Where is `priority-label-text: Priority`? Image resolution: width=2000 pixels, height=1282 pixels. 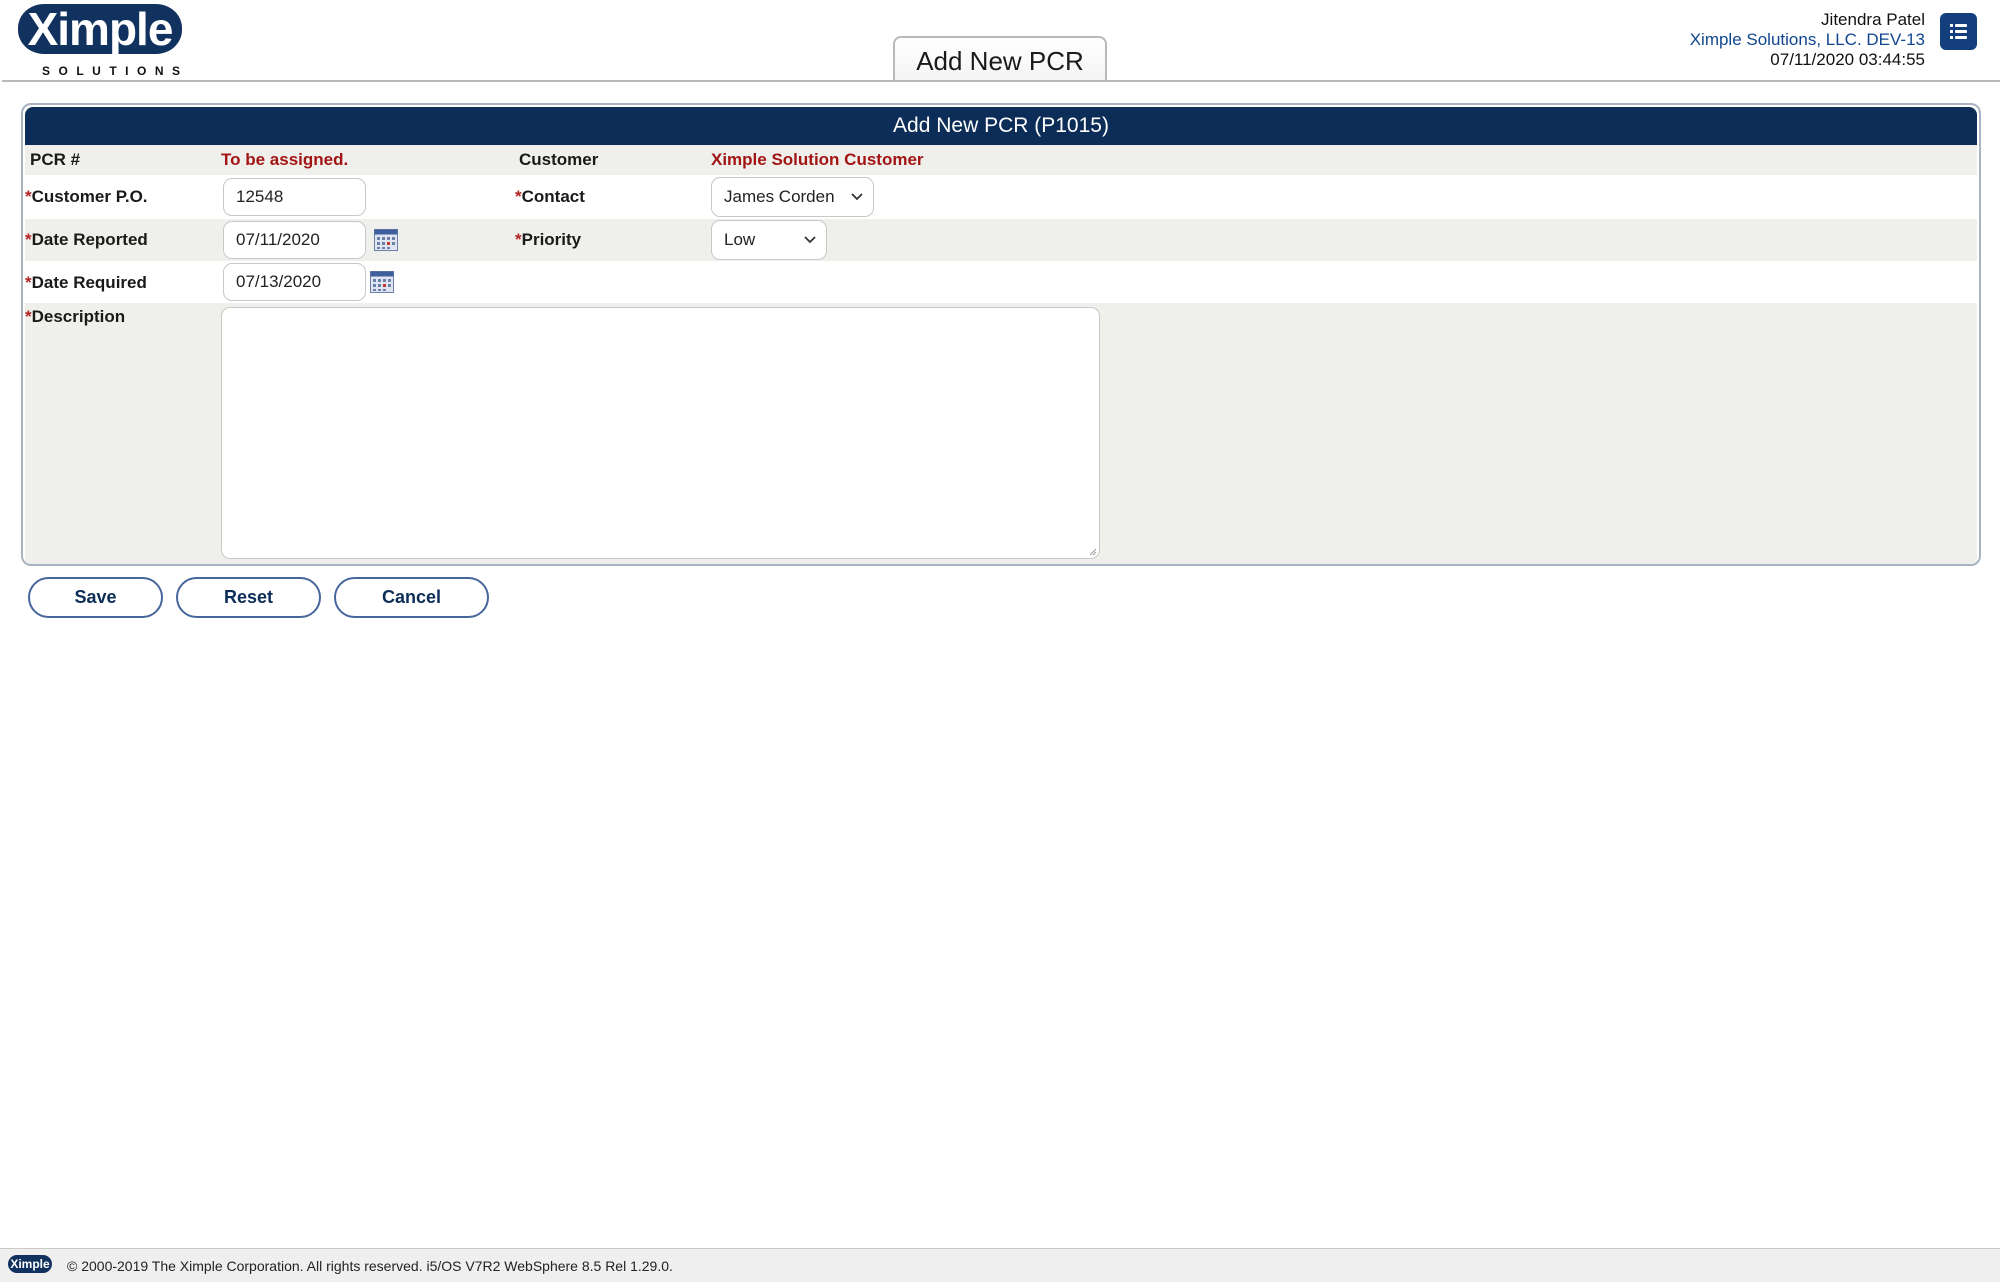 priority-label-text: Priority is located at coordinates (551, 239).